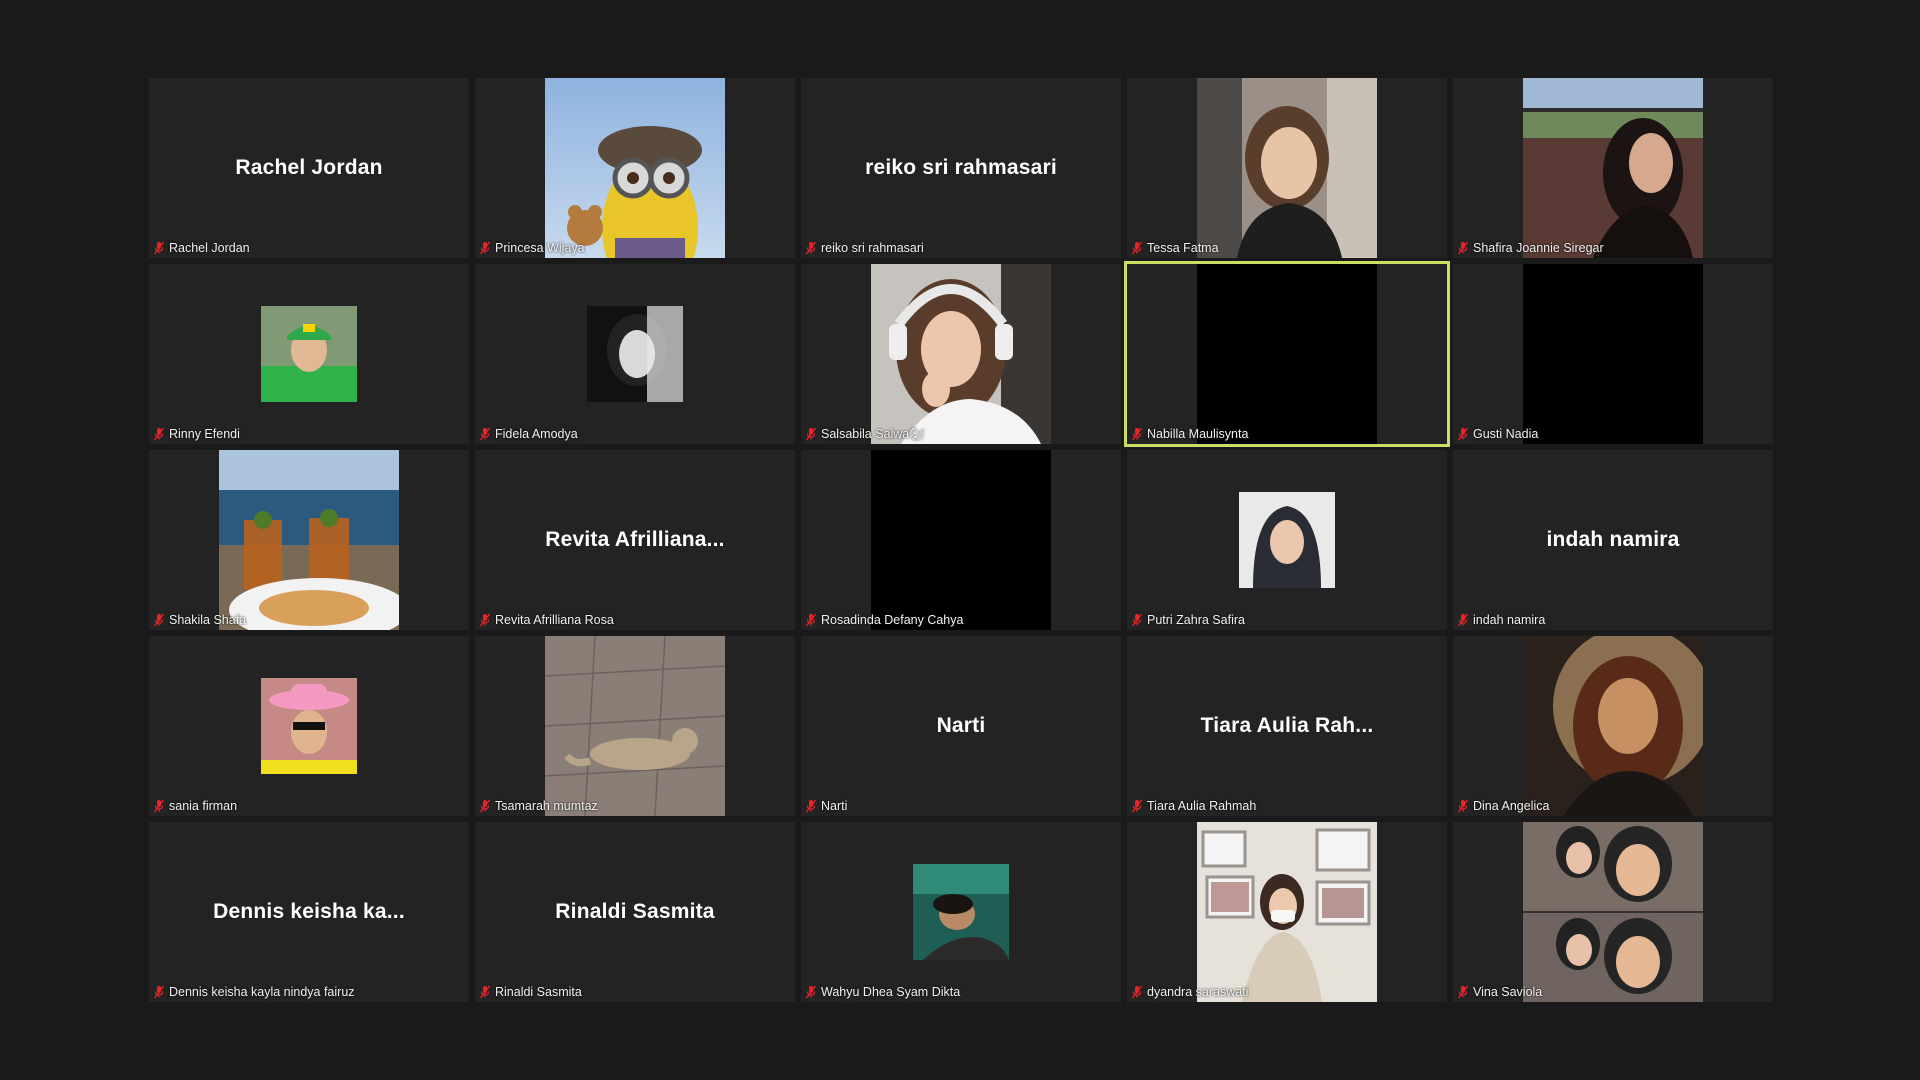  I want to click on participant-tile: Rosadinda Defany Cahya, so click(961, 540).